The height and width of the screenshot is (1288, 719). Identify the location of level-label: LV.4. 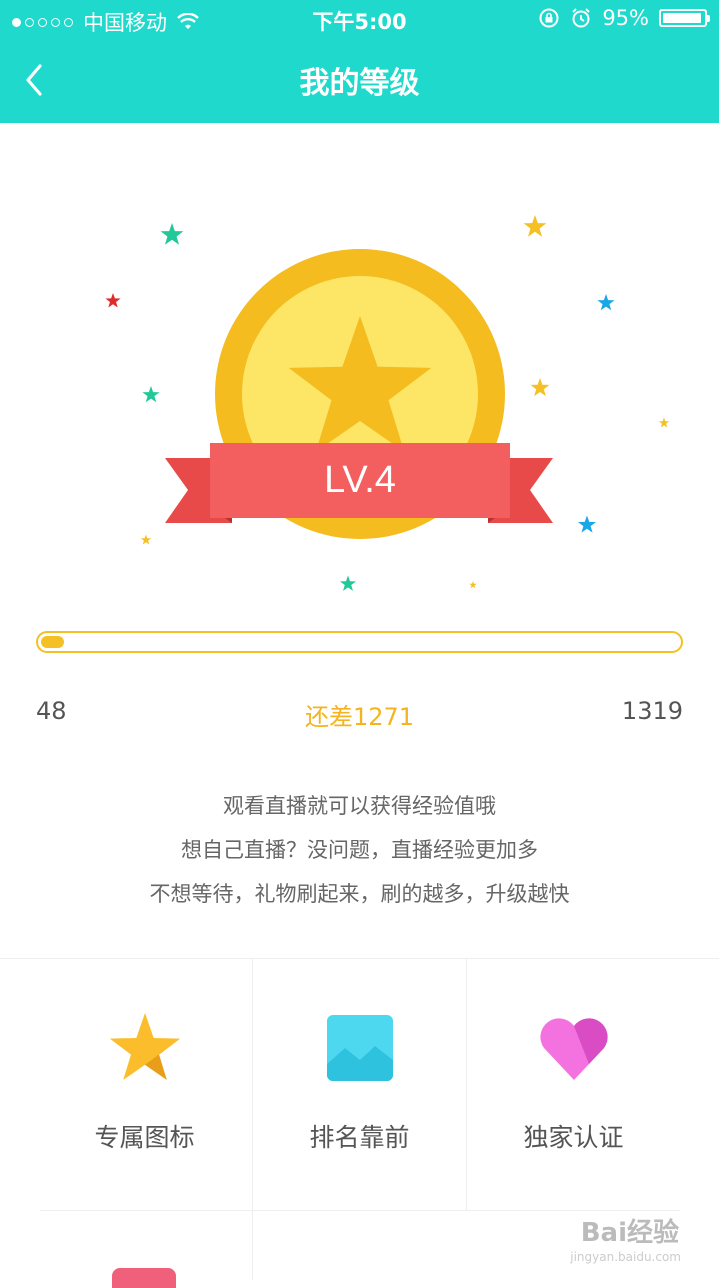
(360, 480).